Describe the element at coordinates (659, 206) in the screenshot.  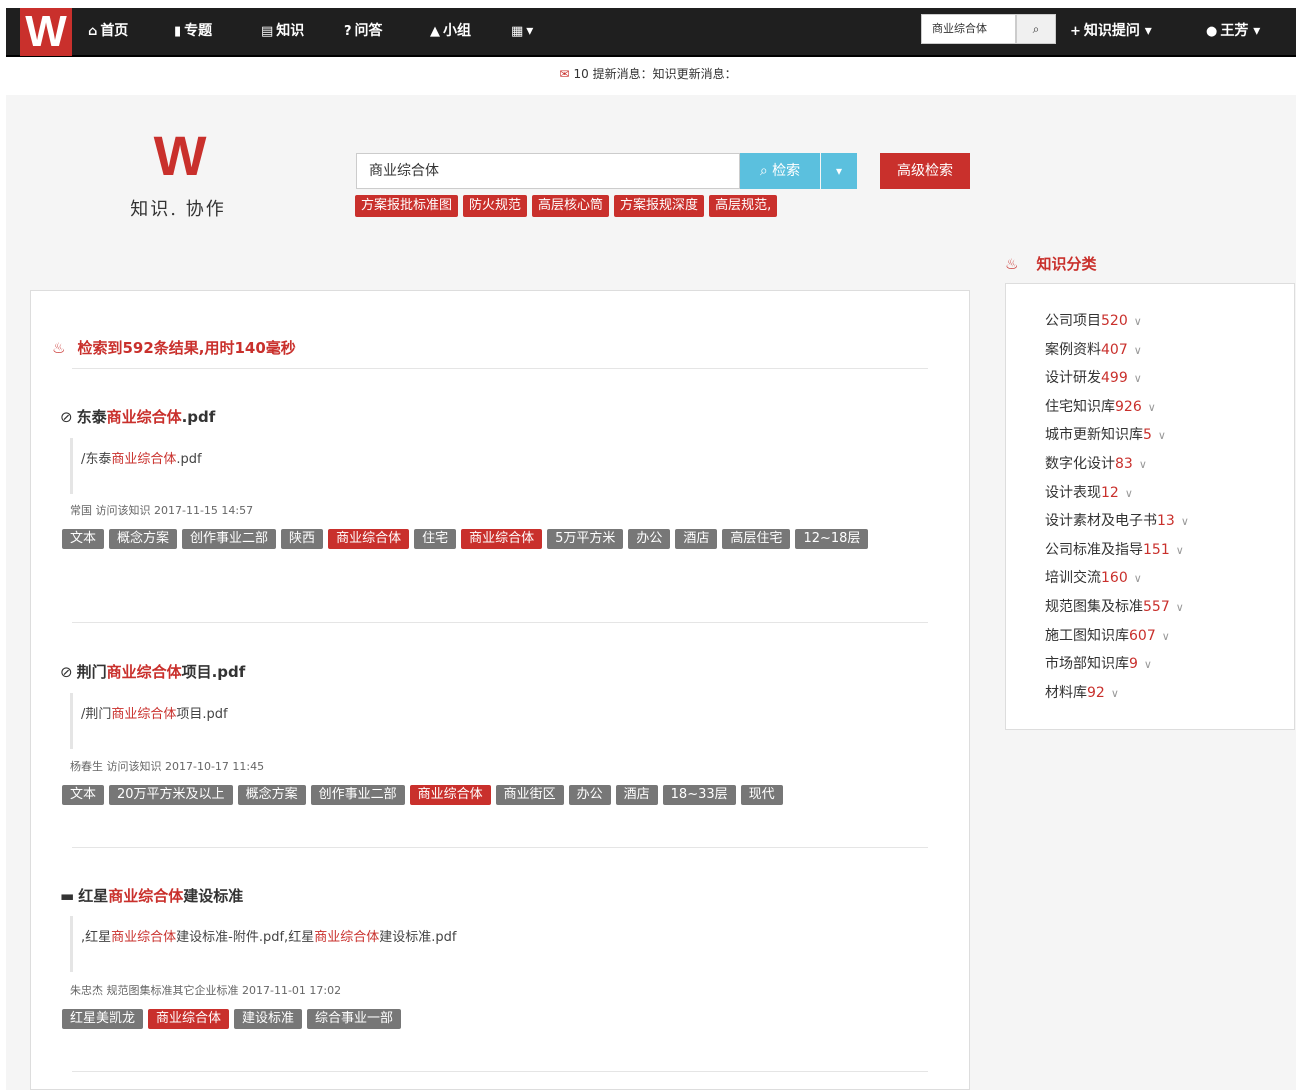
I see `hot-tag: 方案报规深度` at that location.